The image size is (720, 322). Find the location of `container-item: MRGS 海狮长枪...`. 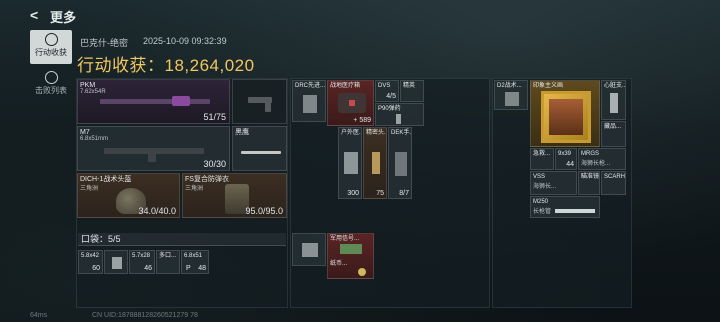

container-item: MRGS 海狮长枪... is located at coordinates (602, 159).